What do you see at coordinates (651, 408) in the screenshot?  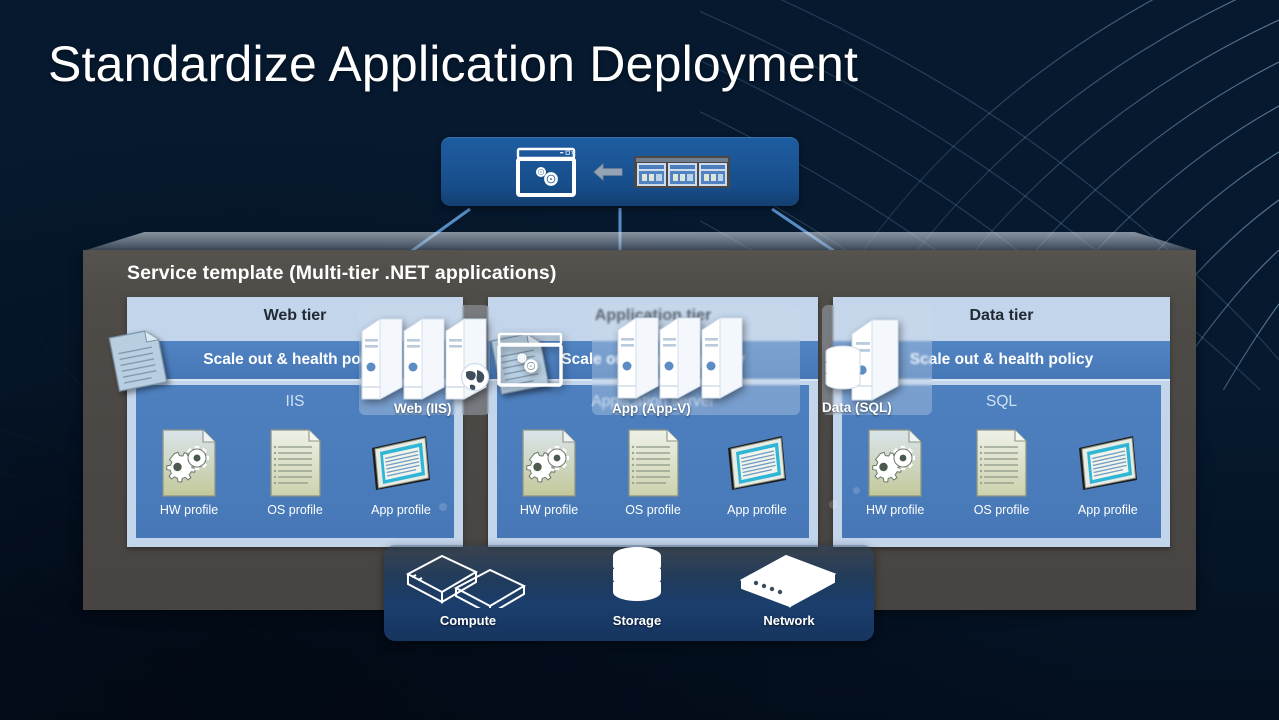 I see `server-label-application: App (App-V)` at bounding box center [651, 408].